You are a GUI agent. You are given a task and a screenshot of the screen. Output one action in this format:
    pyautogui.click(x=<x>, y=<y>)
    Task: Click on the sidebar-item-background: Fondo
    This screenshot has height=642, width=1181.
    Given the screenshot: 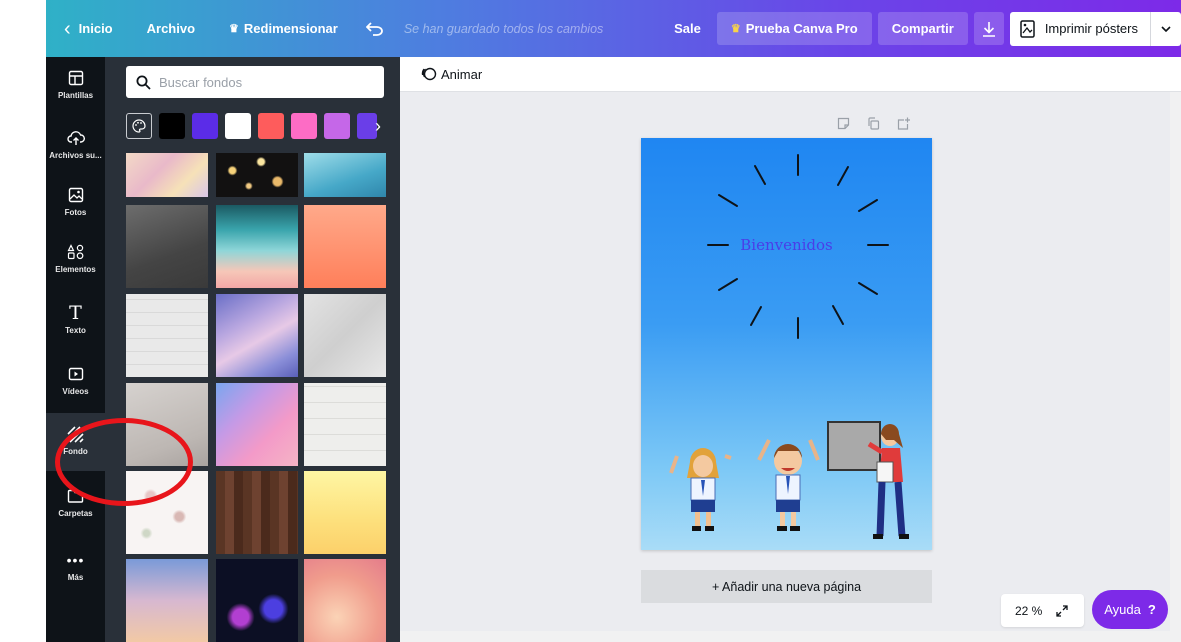 What is the action you would take?
    pyautogui.click(x=75, y=442)
    